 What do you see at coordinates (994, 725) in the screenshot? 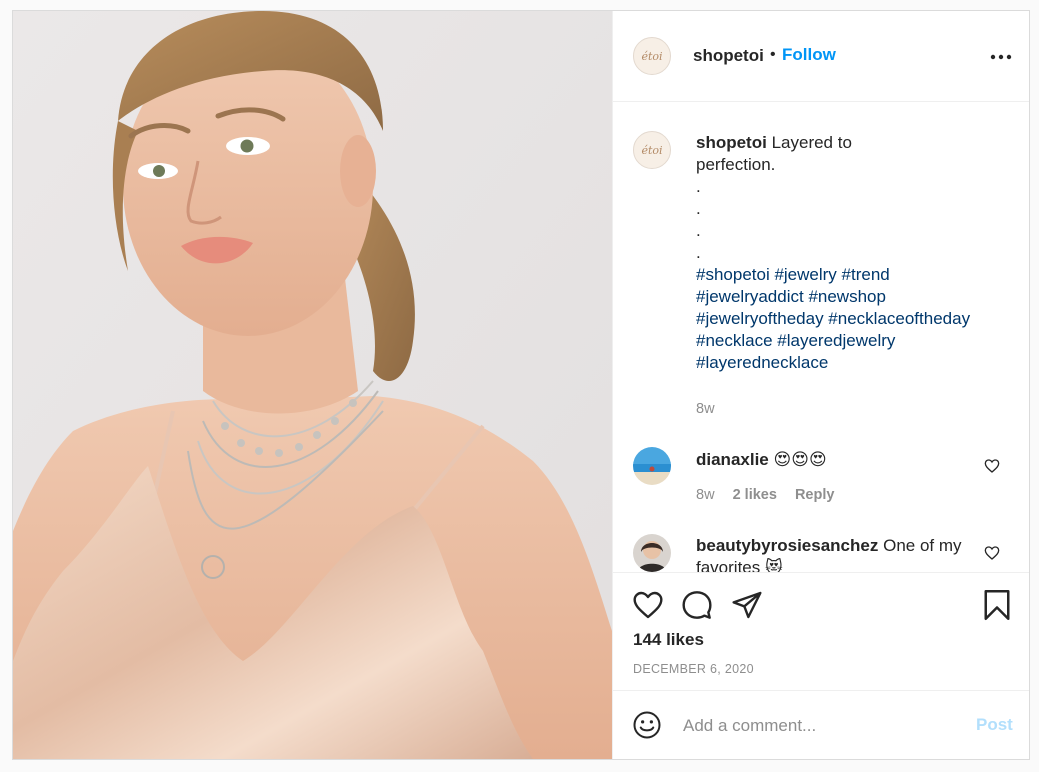
I see `post-comment-button: Post` at bounding box center [994, 725].